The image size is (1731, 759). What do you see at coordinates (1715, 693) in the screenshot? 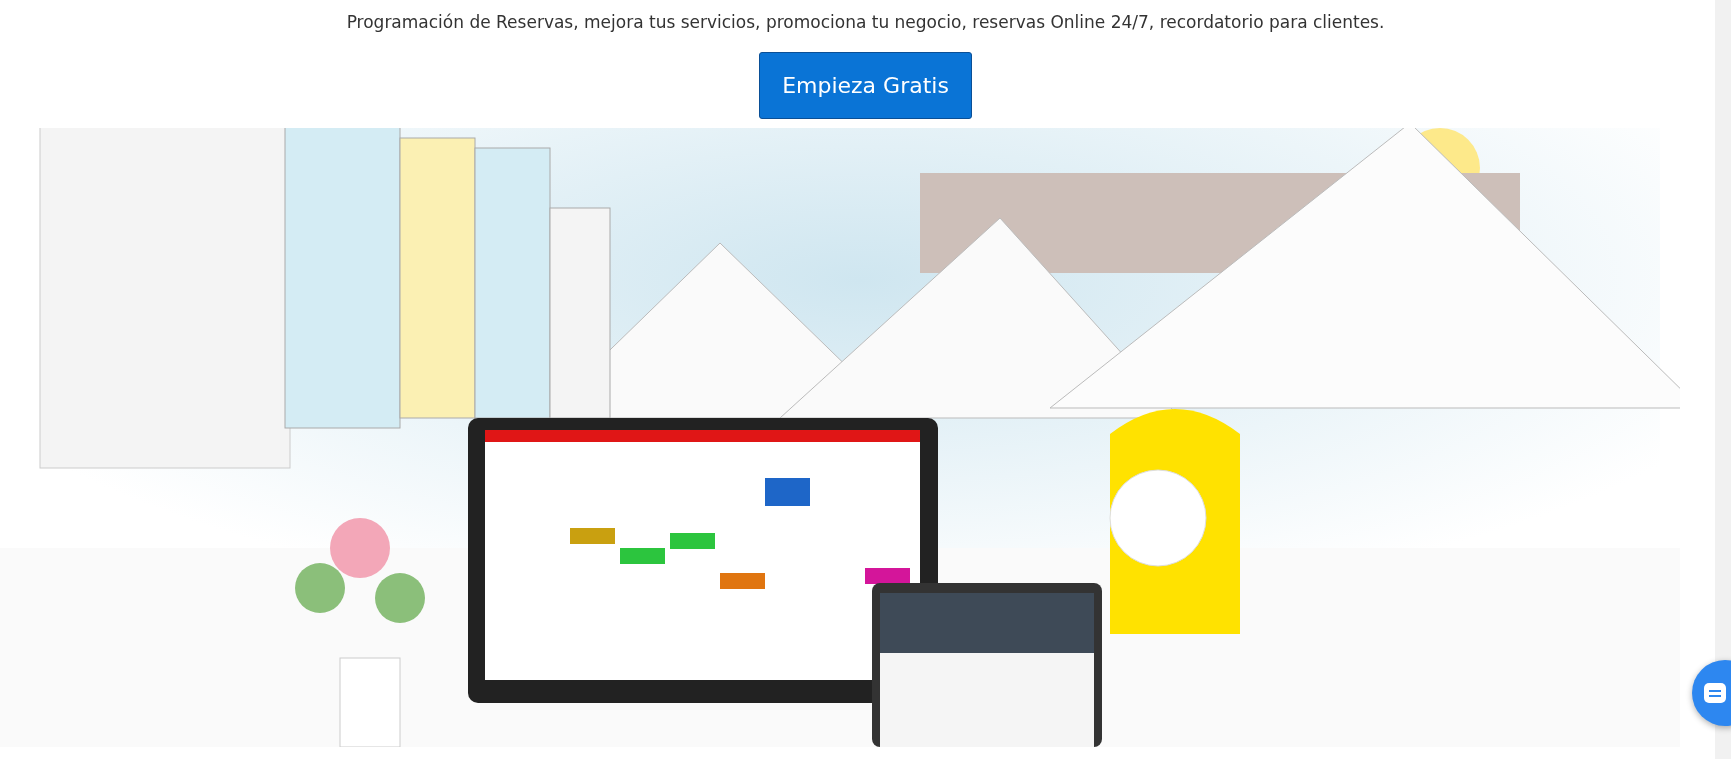
I see `chat-icon` at bounding box center [1715, 693].